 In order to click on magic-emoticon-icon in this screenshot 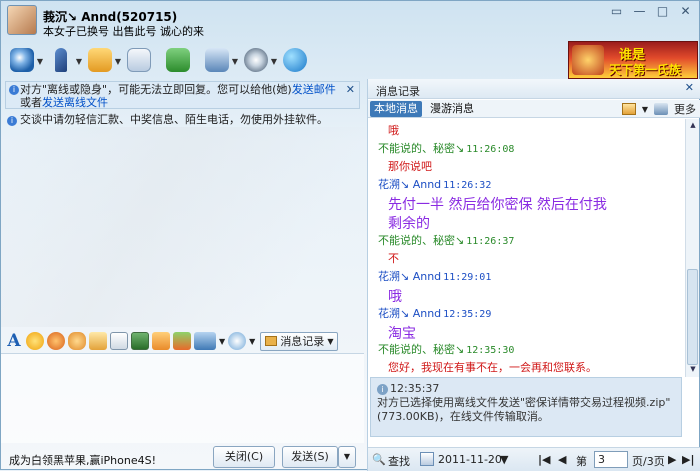, I will do `click(56, 341)`.